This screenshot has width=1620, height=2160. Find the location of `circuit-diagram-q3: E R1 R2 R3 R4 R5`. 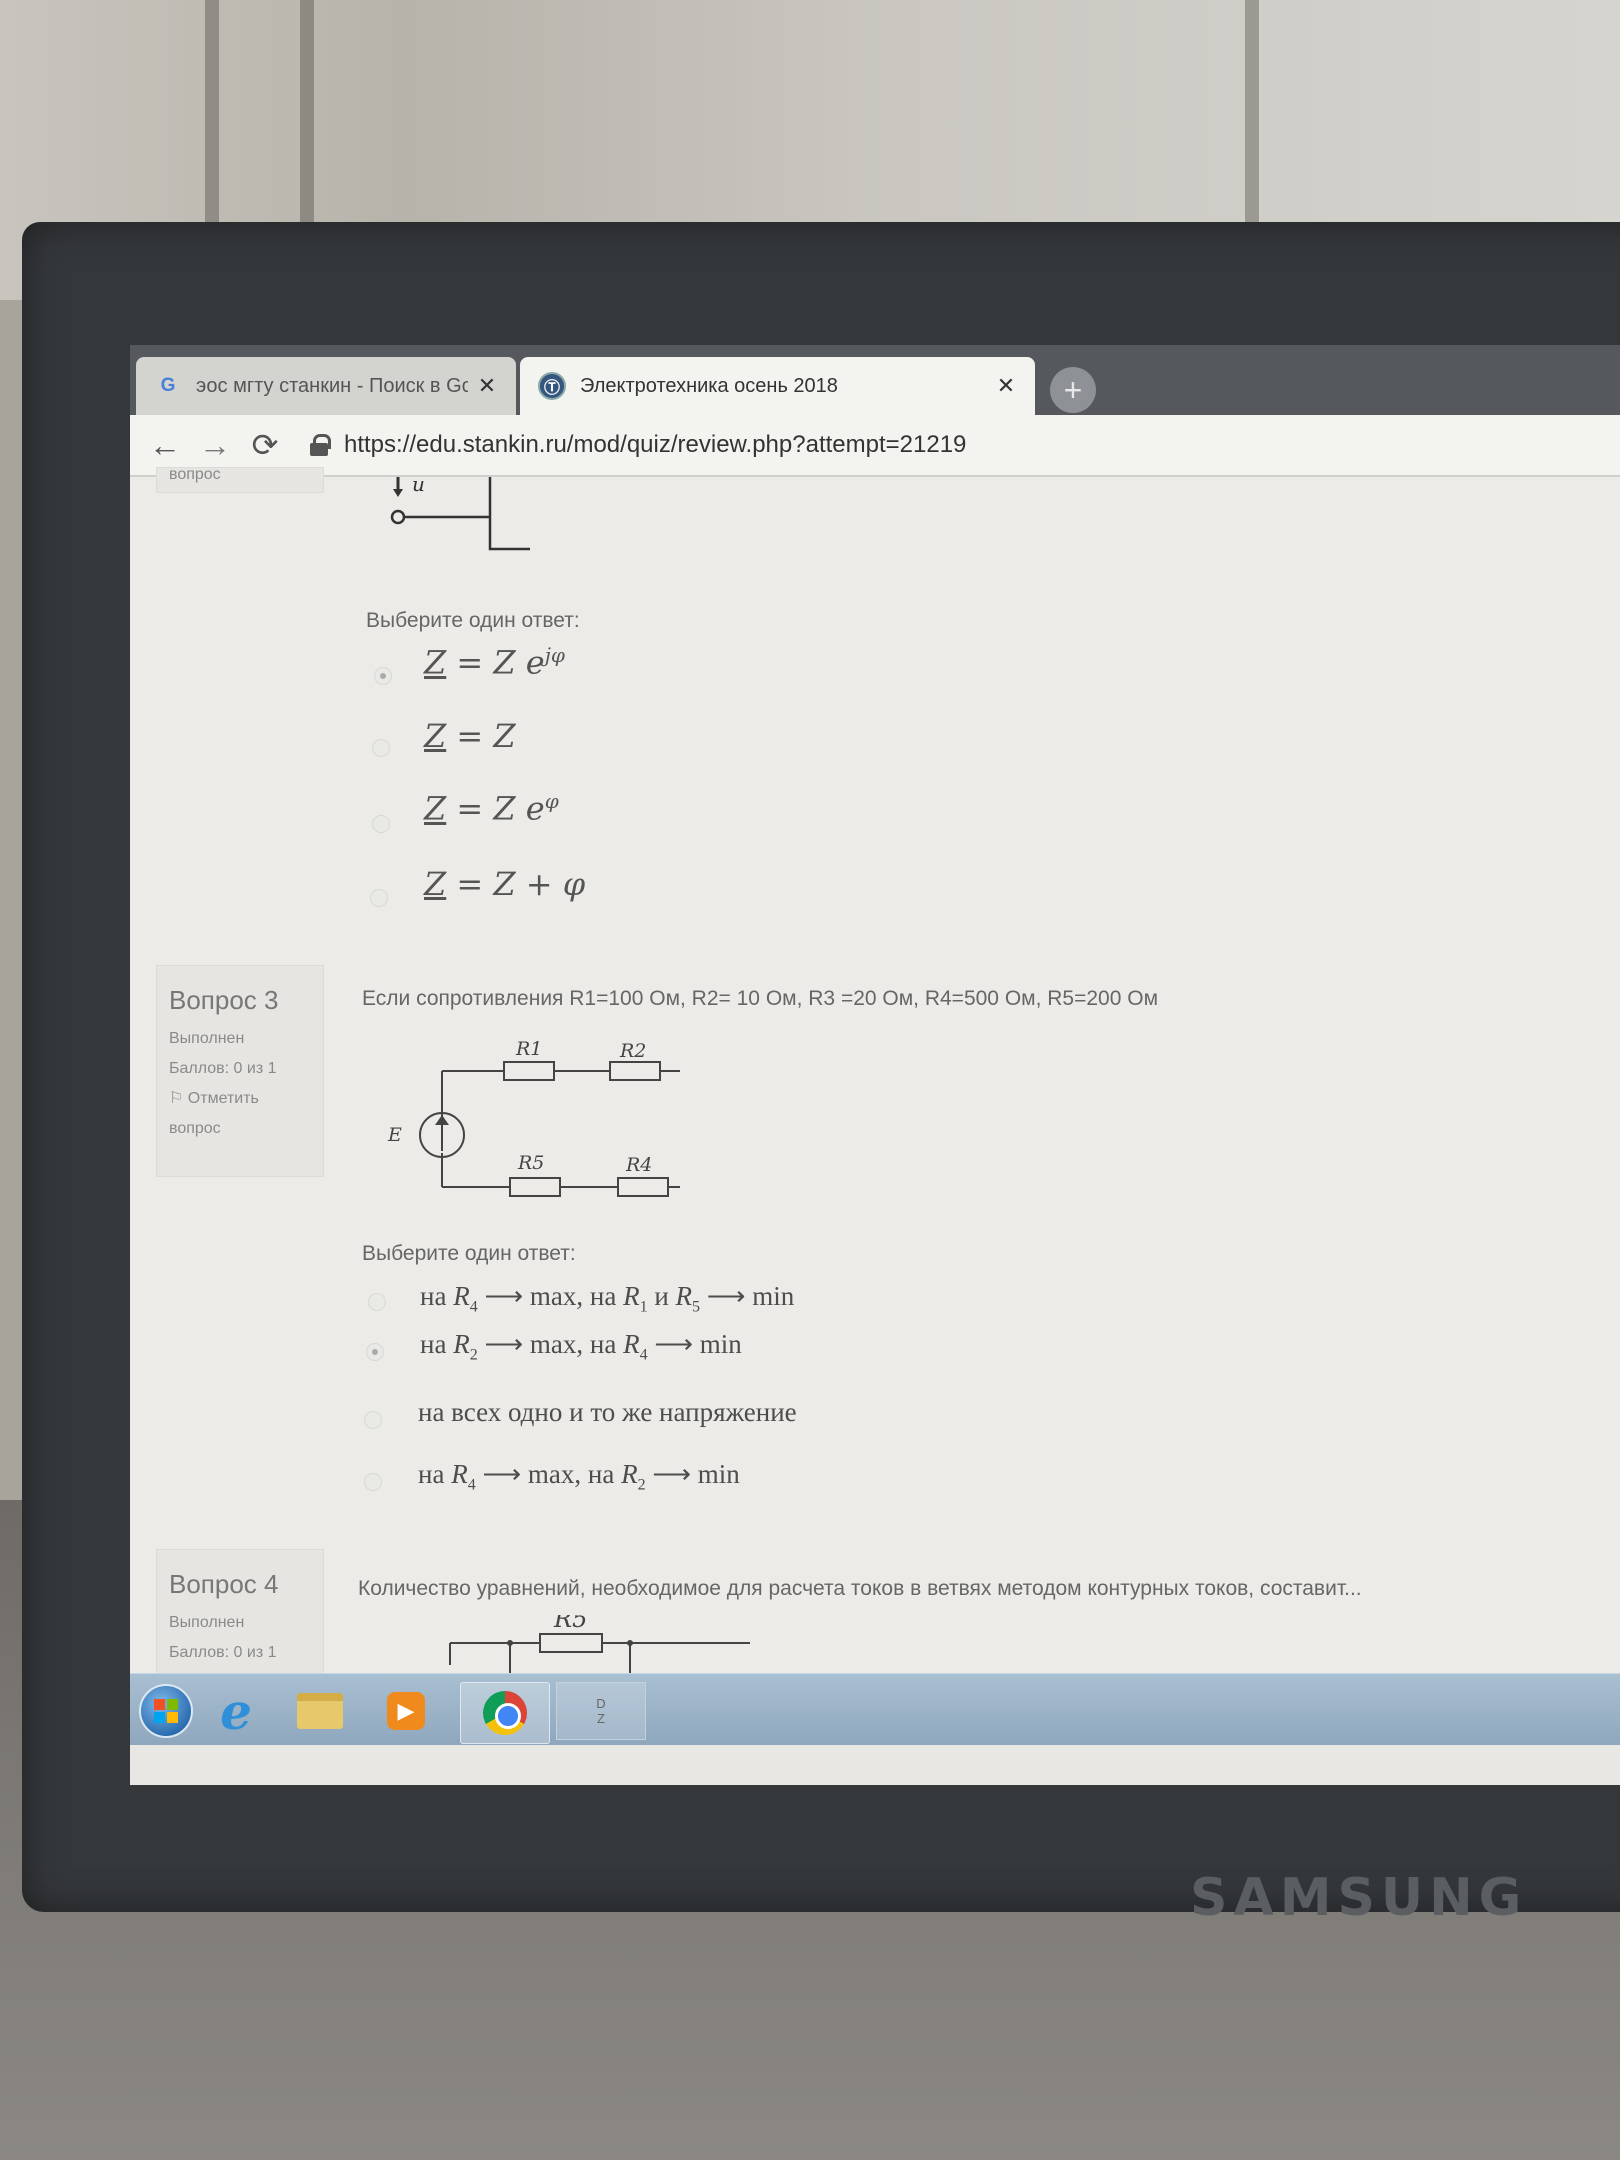

circuit-diagram-q3: E R1 R2 R3 R4 R5 is located at coordinates (533, 1117).